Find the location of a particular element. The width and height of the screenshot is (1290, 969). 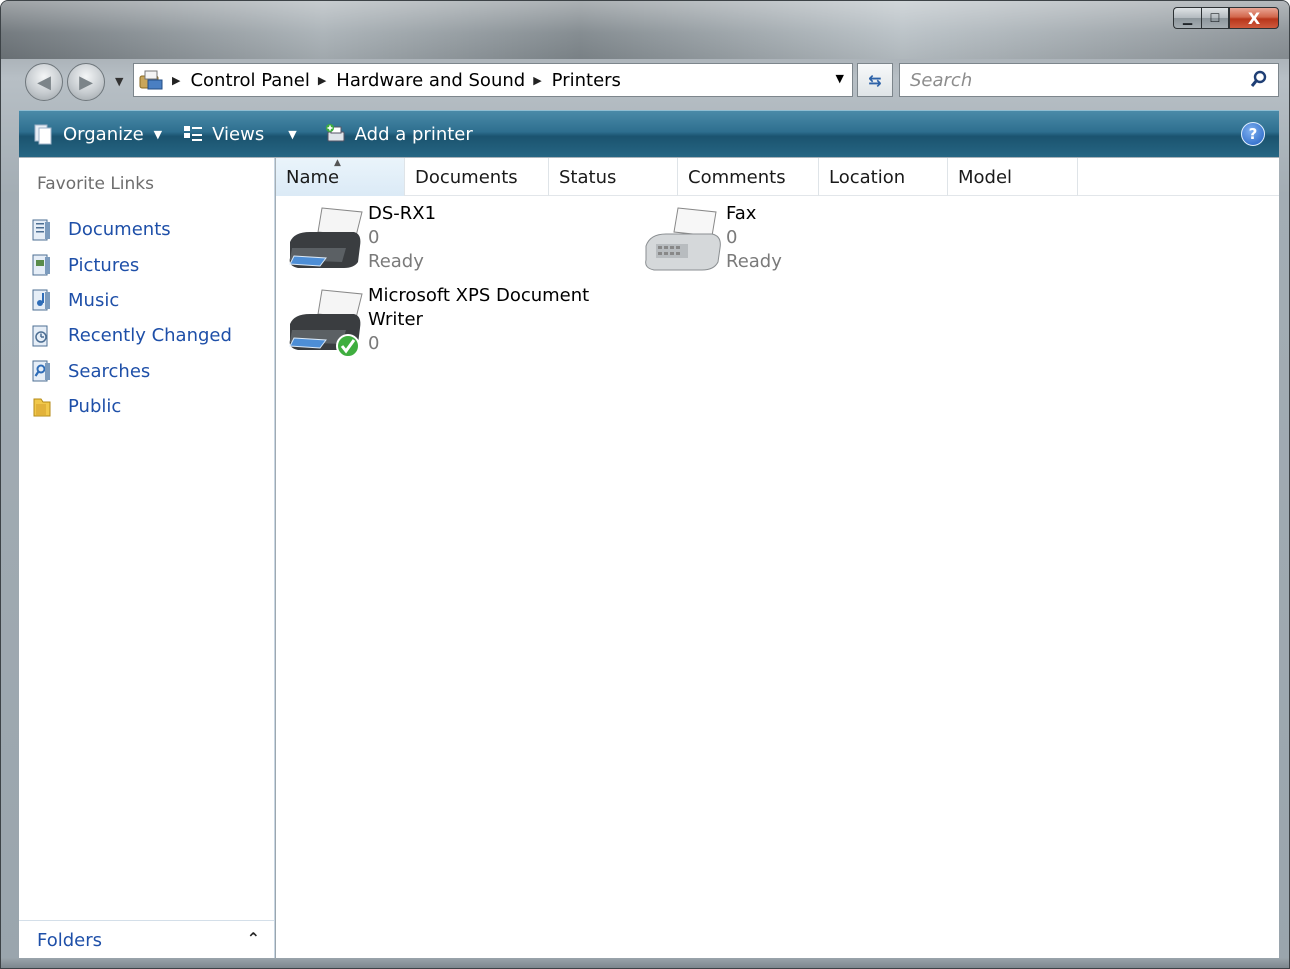

documents-icon is located at coordinates (41, 230).